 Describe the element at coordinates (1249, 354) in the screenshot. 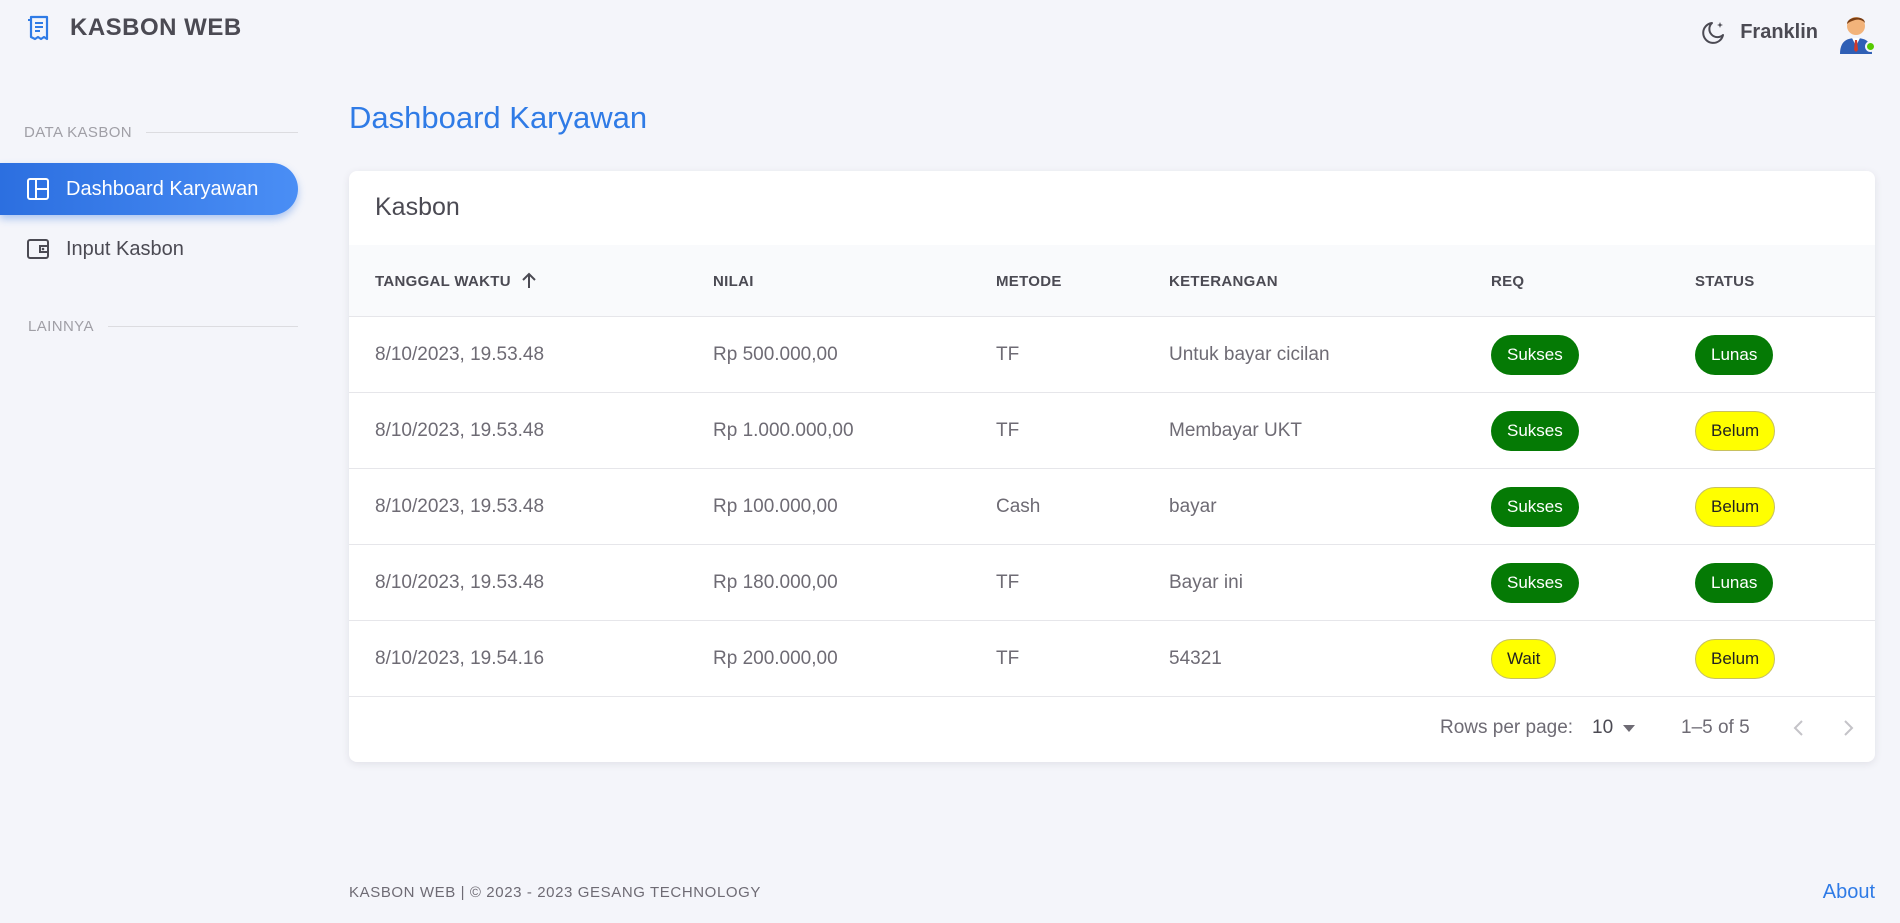

I see `cell-keterangan: Untuk bayar cicilan` at that location.